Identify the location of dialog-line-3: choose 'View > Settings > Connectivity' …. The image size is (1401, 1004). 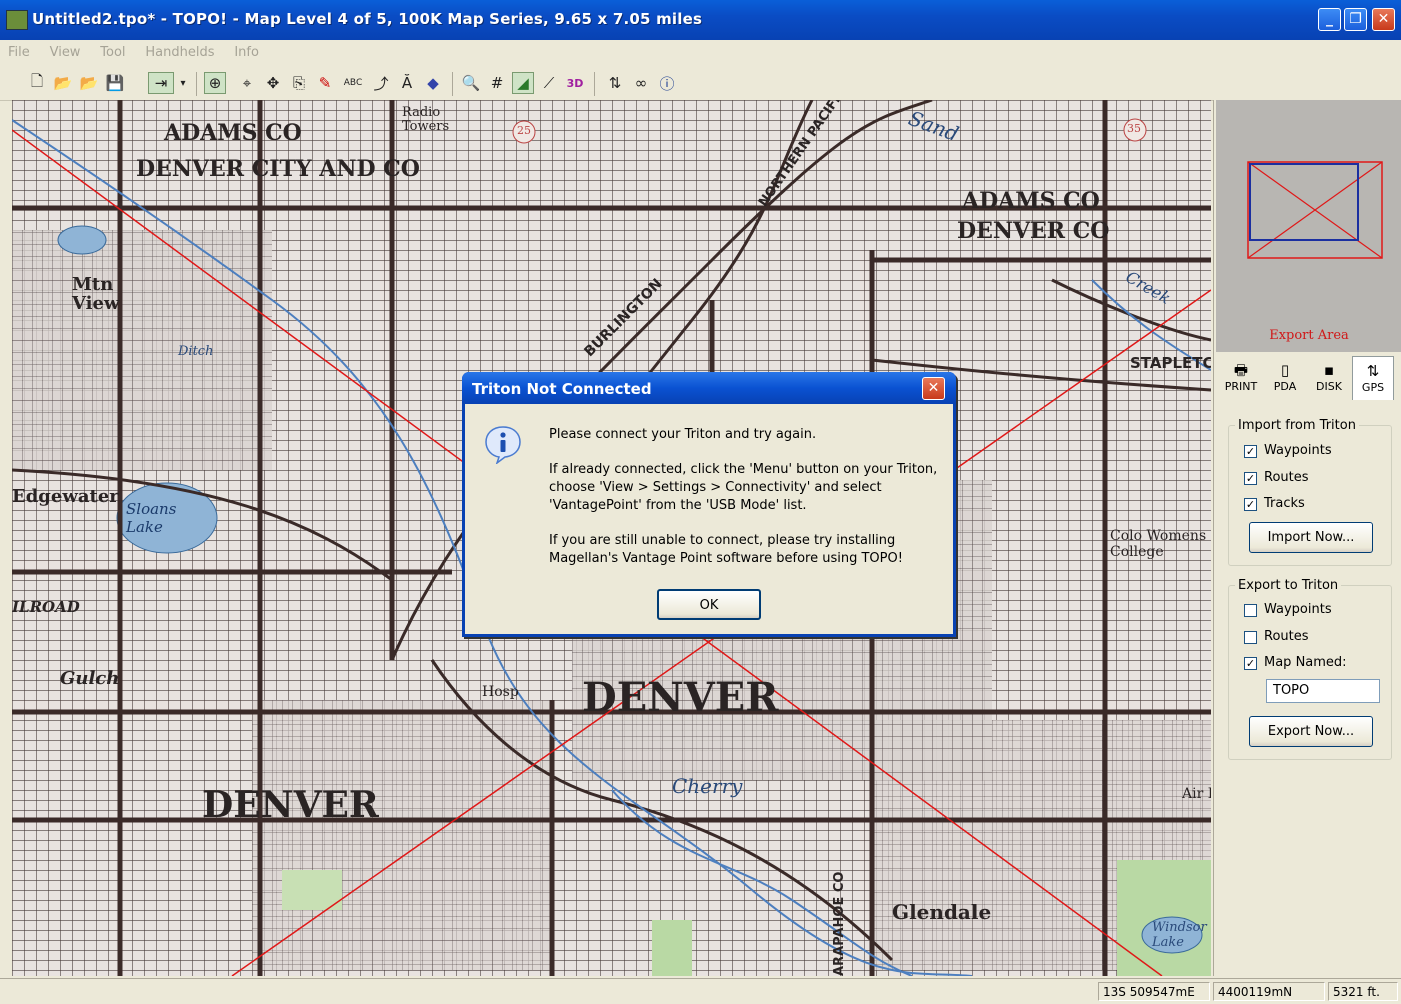
(715, 487).